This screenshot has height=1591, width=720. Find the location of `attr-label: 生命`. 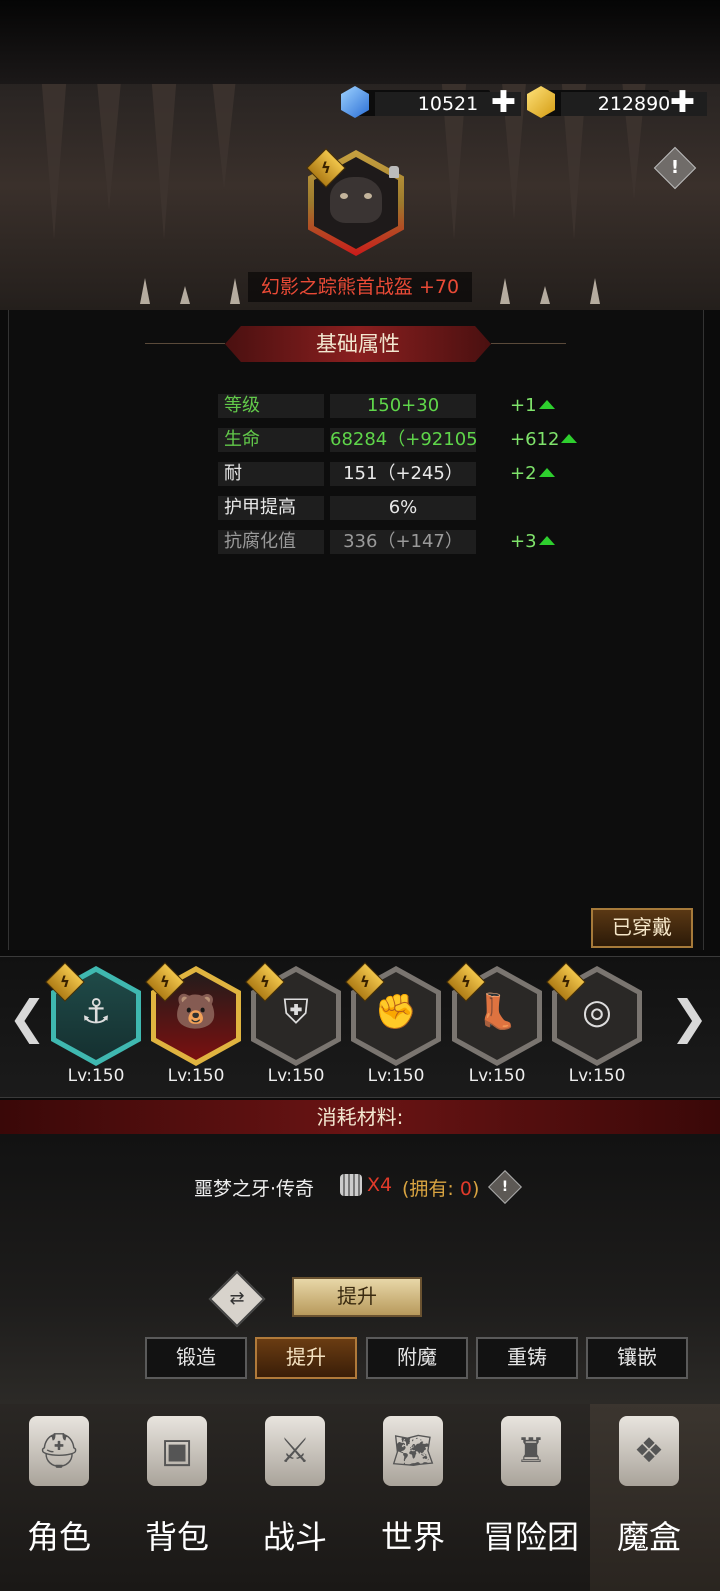

attr-label: 生命 is located at coordinates (271, 440).